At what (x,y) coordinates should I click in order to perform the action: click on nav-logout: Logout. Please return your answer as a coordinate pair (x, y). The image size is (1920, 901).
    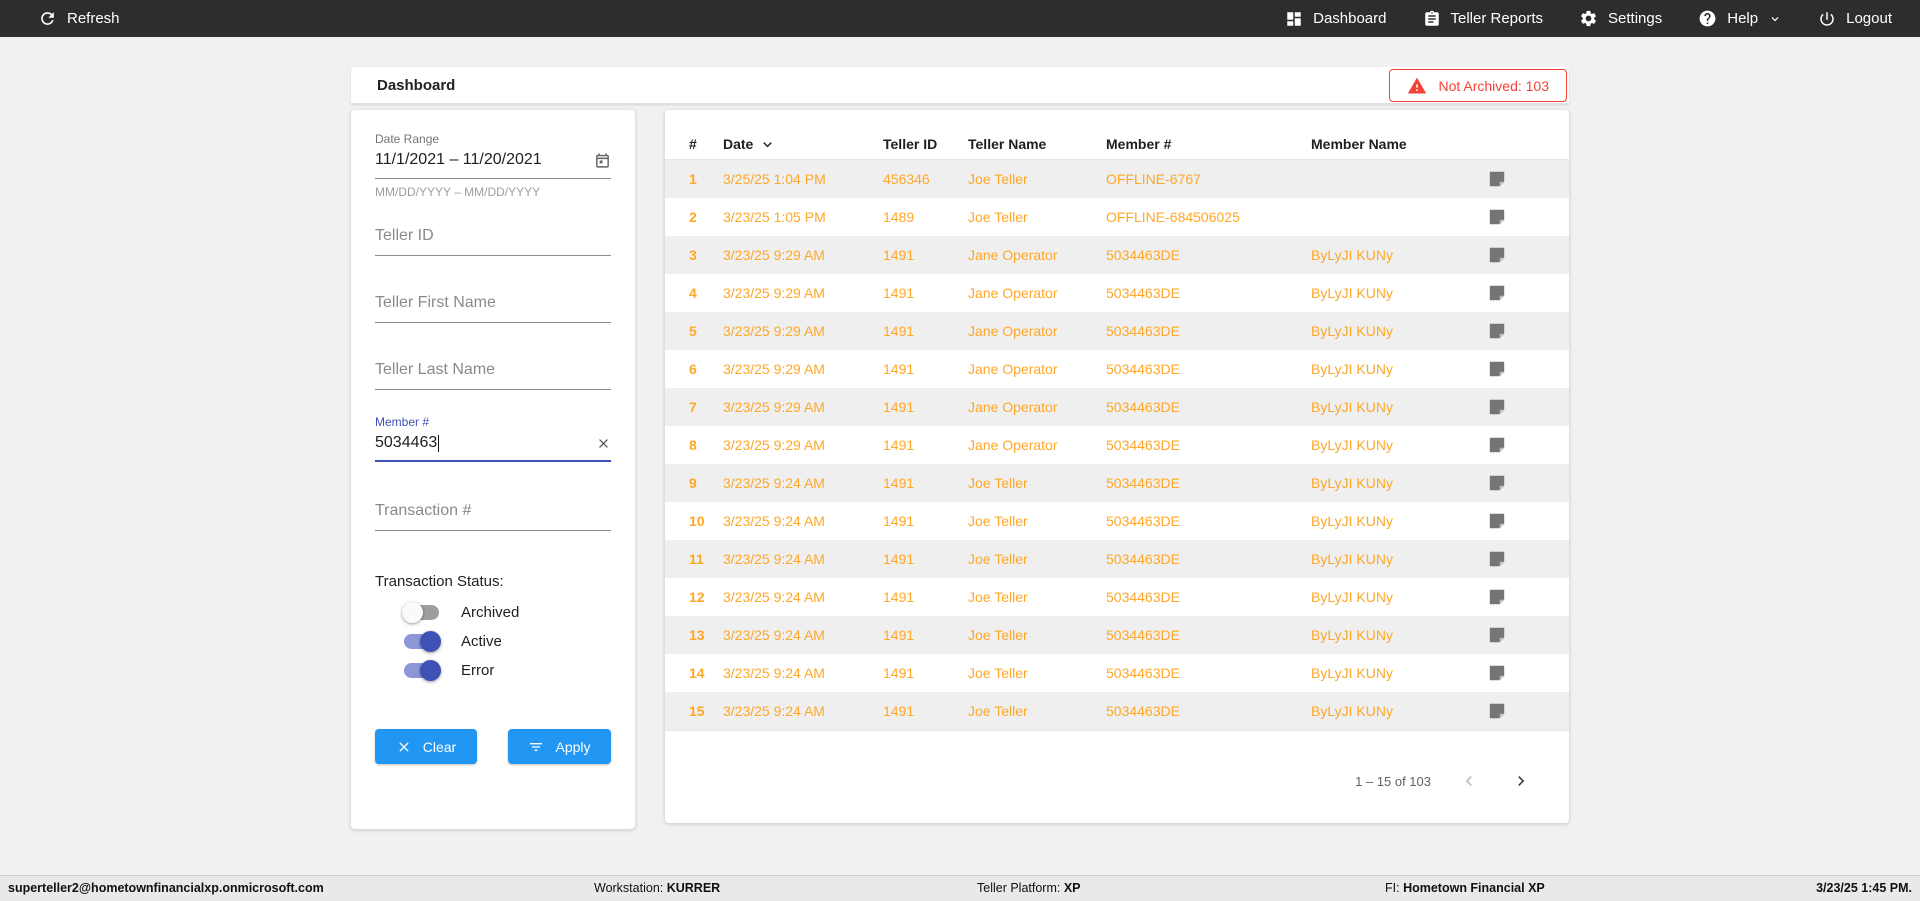
    Looking at the image, I should click on (1855, 19).